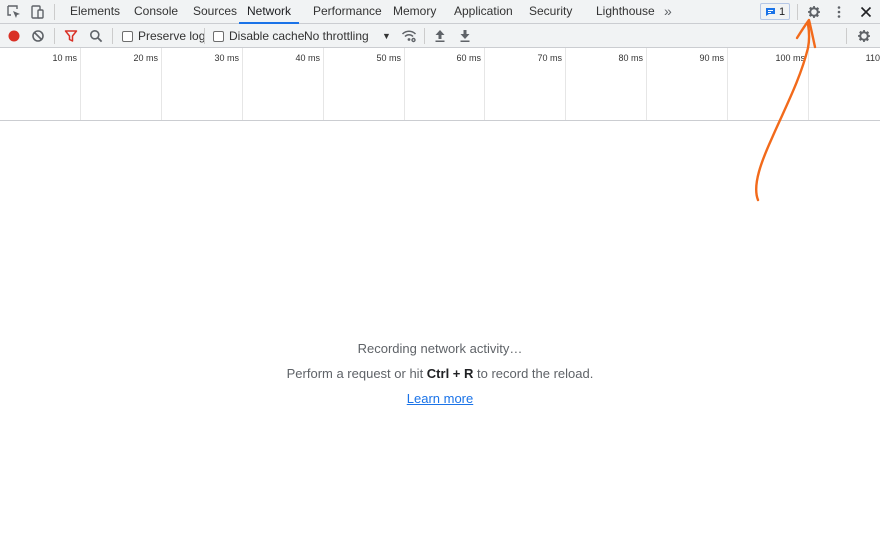 The height and width of the screenshot is (552, 880). I want to click on tab-sources: Sources, so click(215, 11).